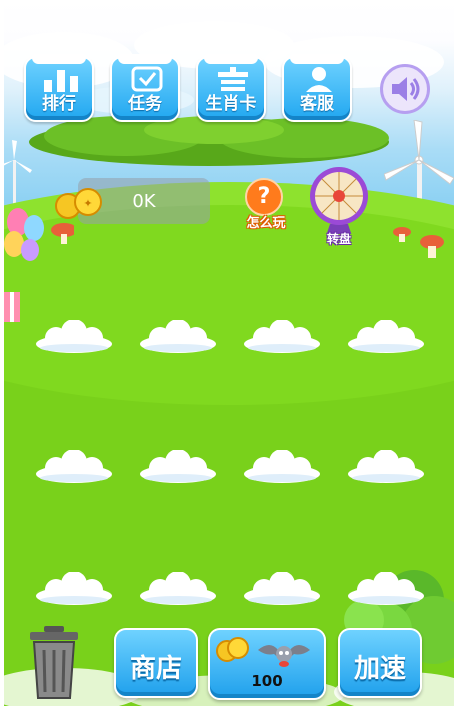 This screenshot has width=454, height=706. What do you see at coordinates (12, 307) in the screenshot?
I see `gift-box-decoration` at bounding box center [12, 307].